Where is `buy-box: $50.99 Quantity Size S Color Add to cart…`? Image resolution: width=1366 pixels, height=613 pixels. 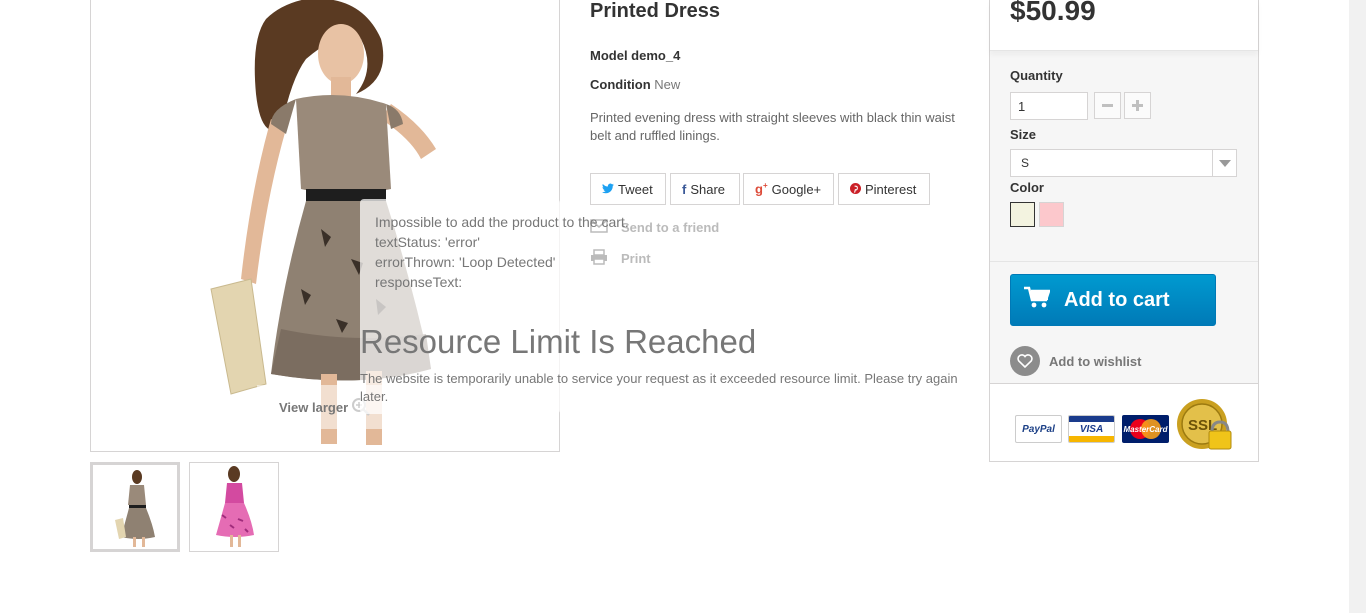
buy-box: $50.99 Quantity Size S Color Add to cart… is located at coordinates (1124, 231).